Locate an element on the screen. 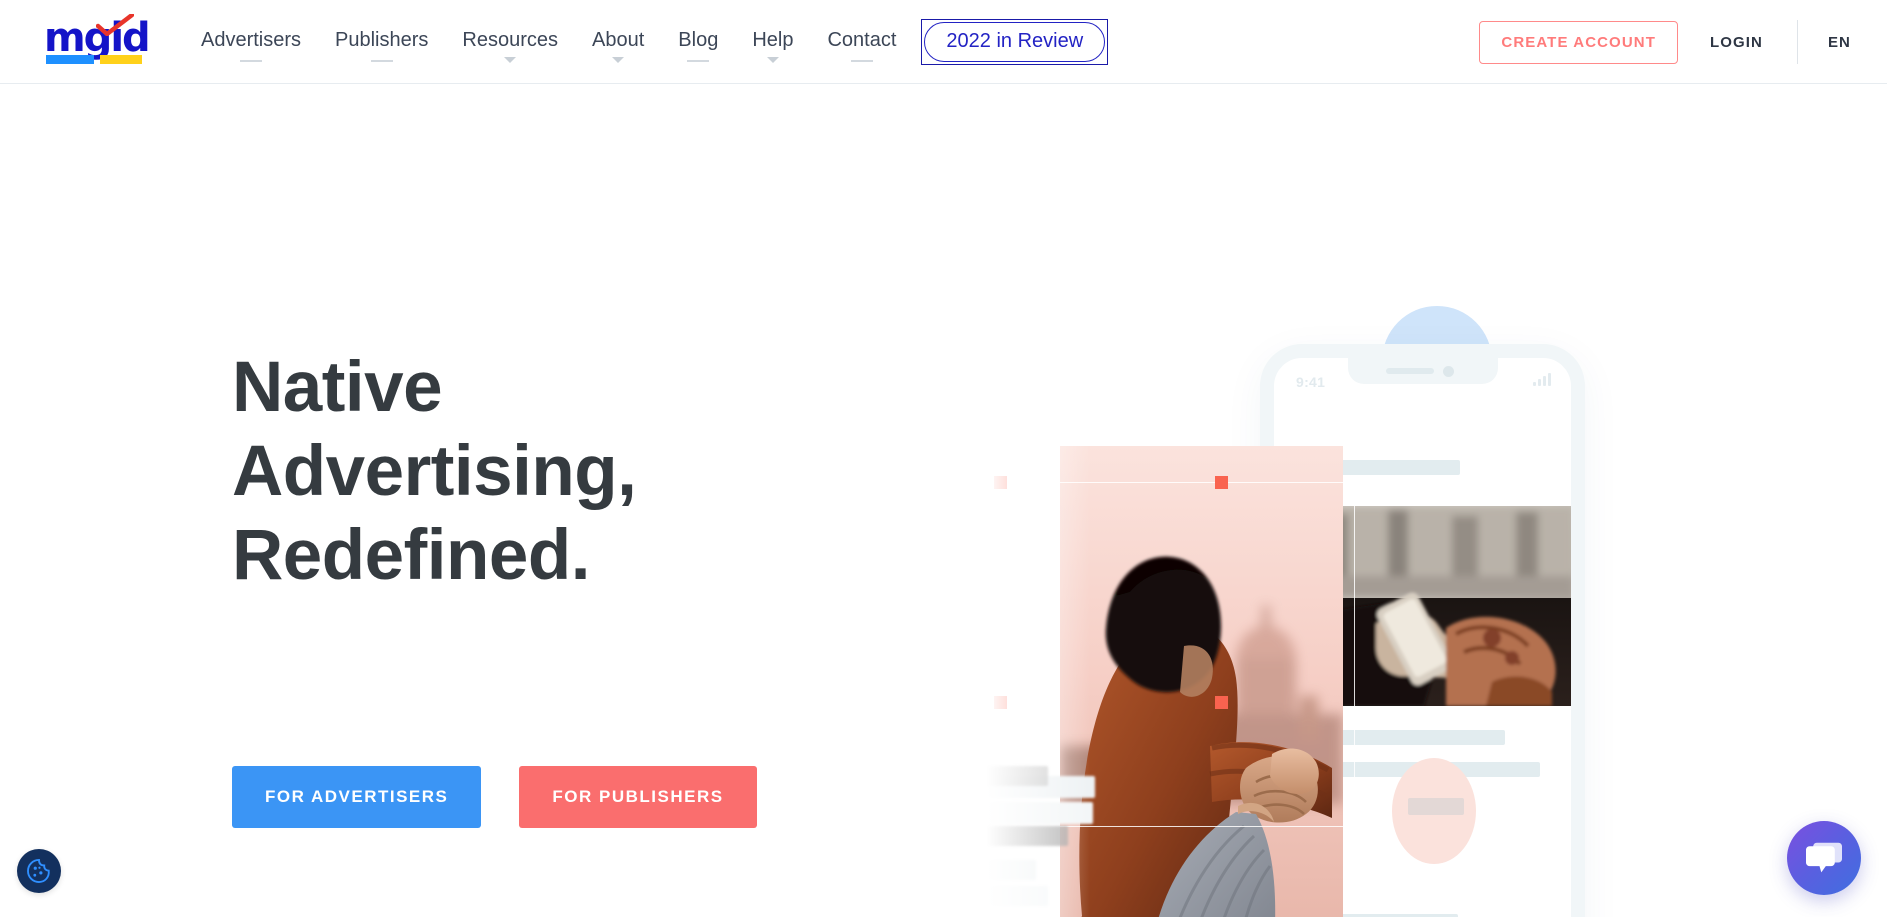 The height and width of the screenshot is (917, 1887). chat-bubbles-icon is located at coordinates (1824, 857).